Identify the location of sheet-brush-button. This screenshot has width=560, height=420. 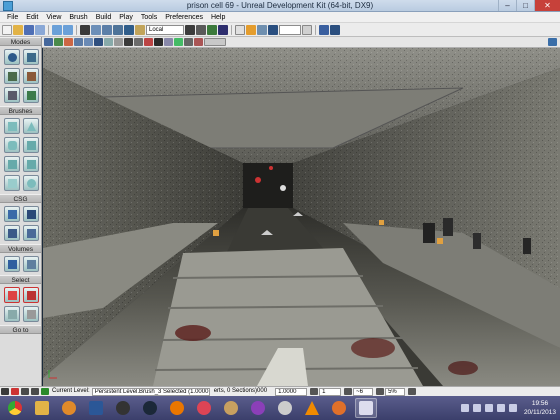
(12, 183).